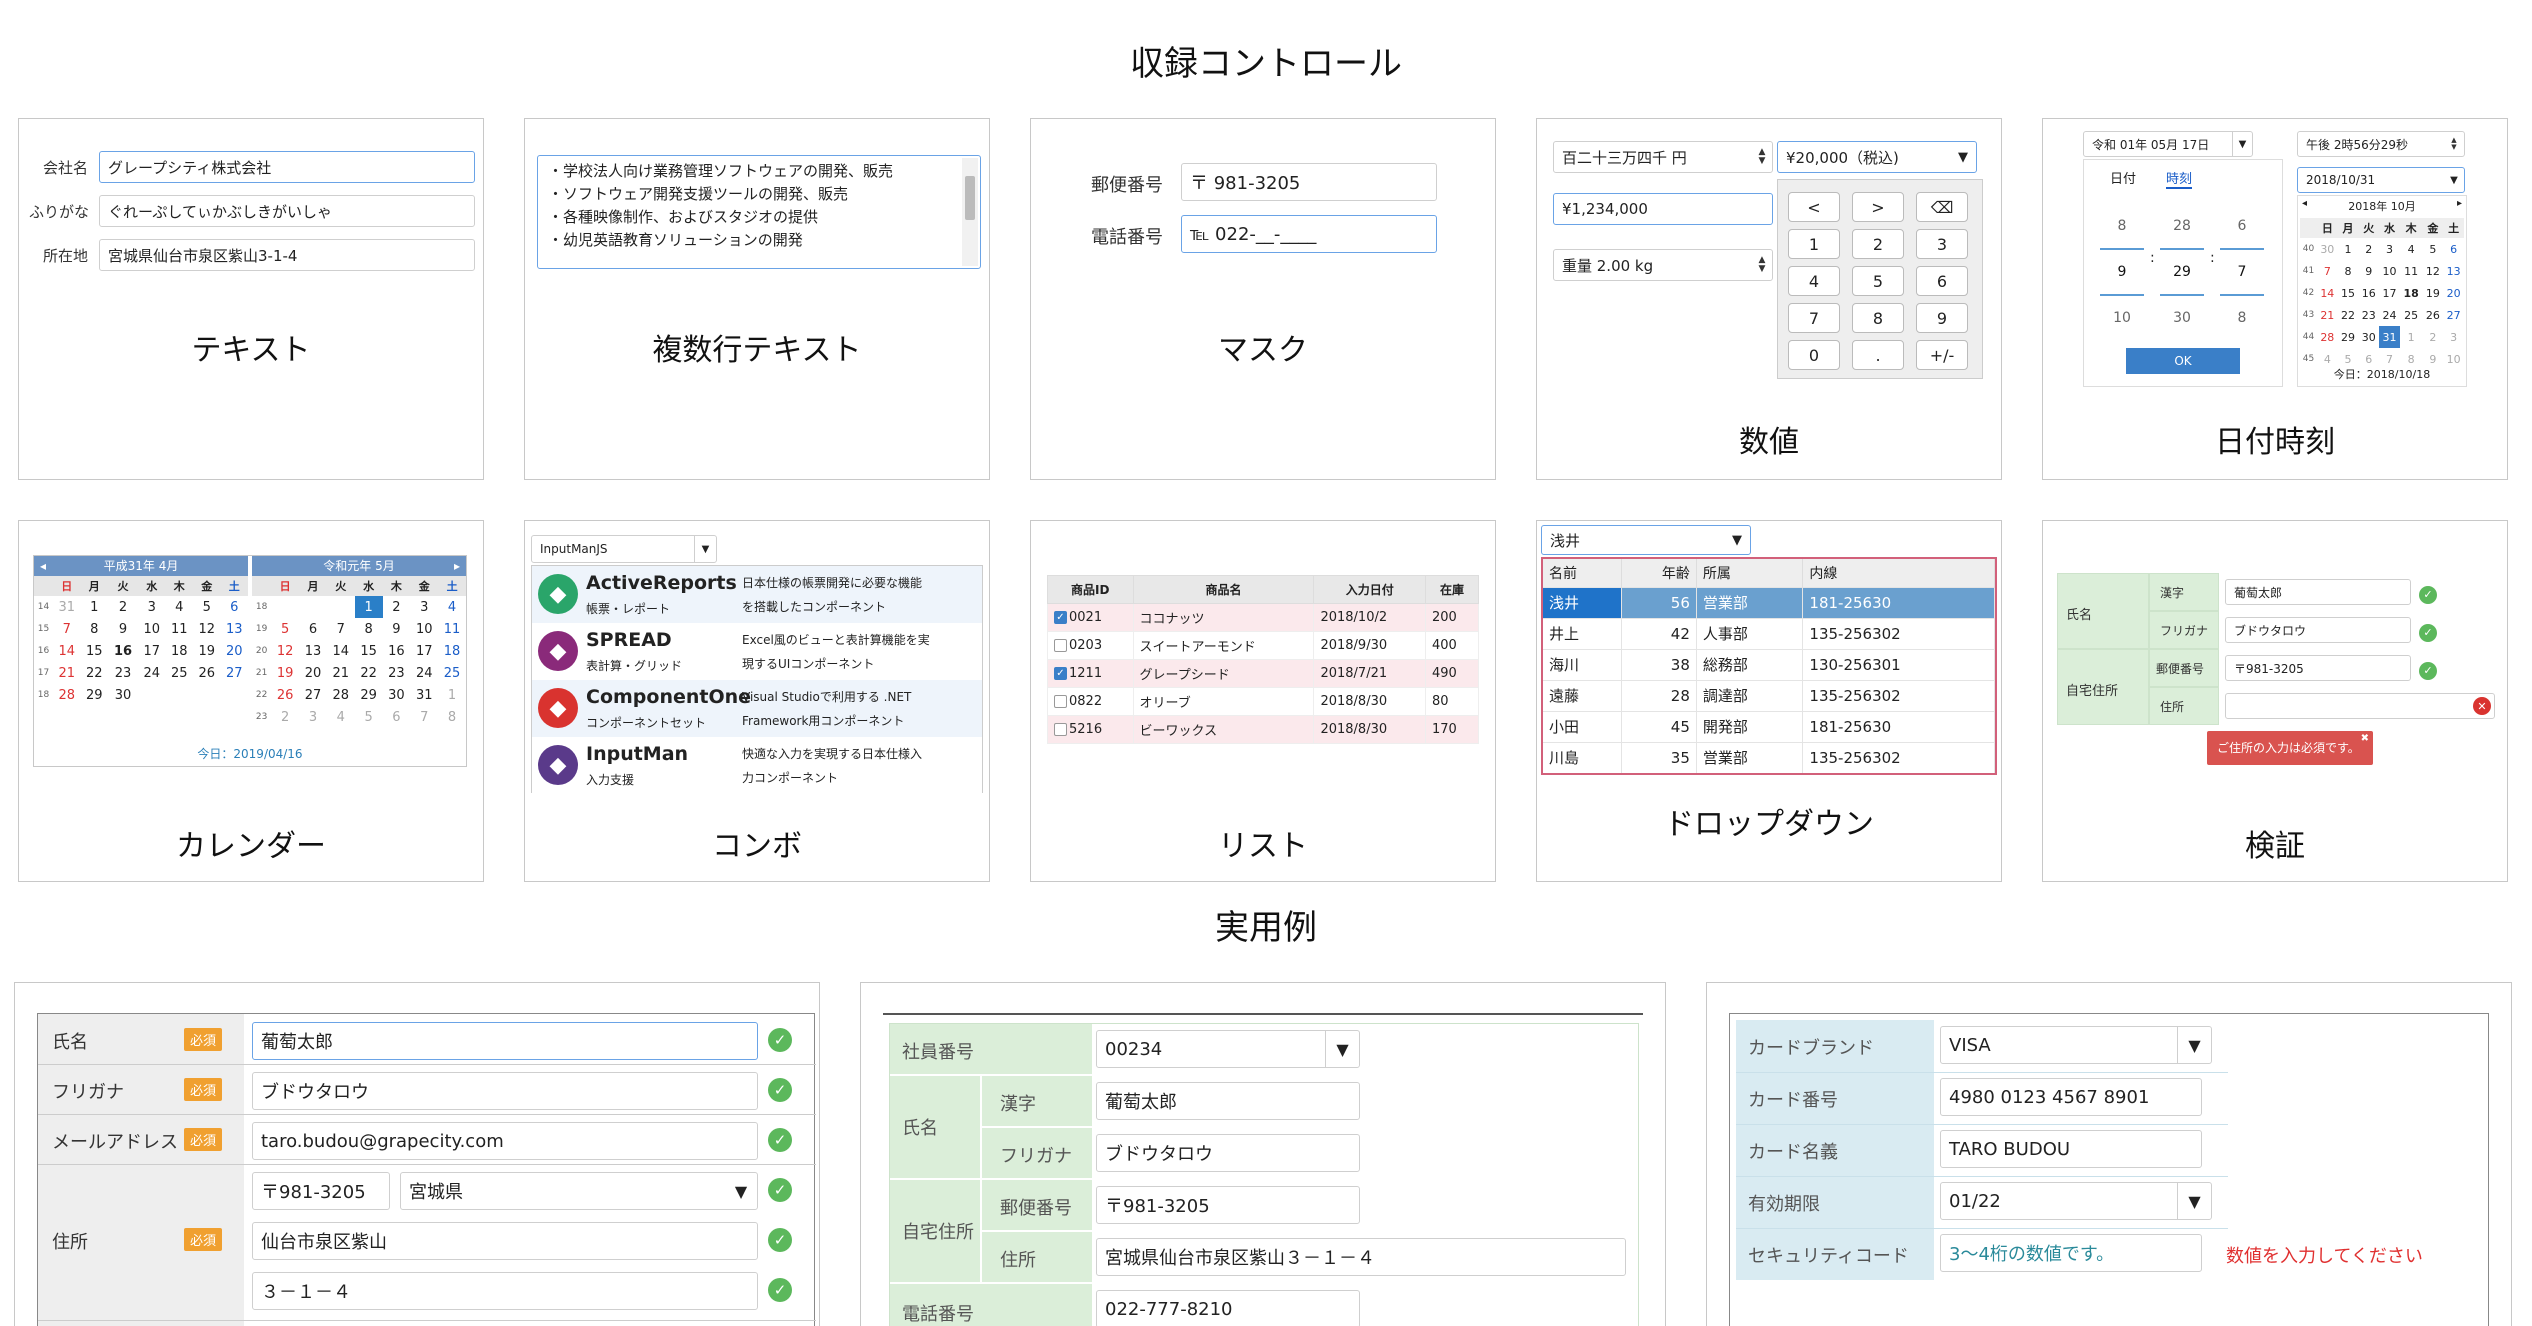 The height and width of the screenshot is (1326, 2532). What do you see at coordinates (369, 629) in the screenshot?
I see `calendar-day: 8` at bounding box center [369, 629].